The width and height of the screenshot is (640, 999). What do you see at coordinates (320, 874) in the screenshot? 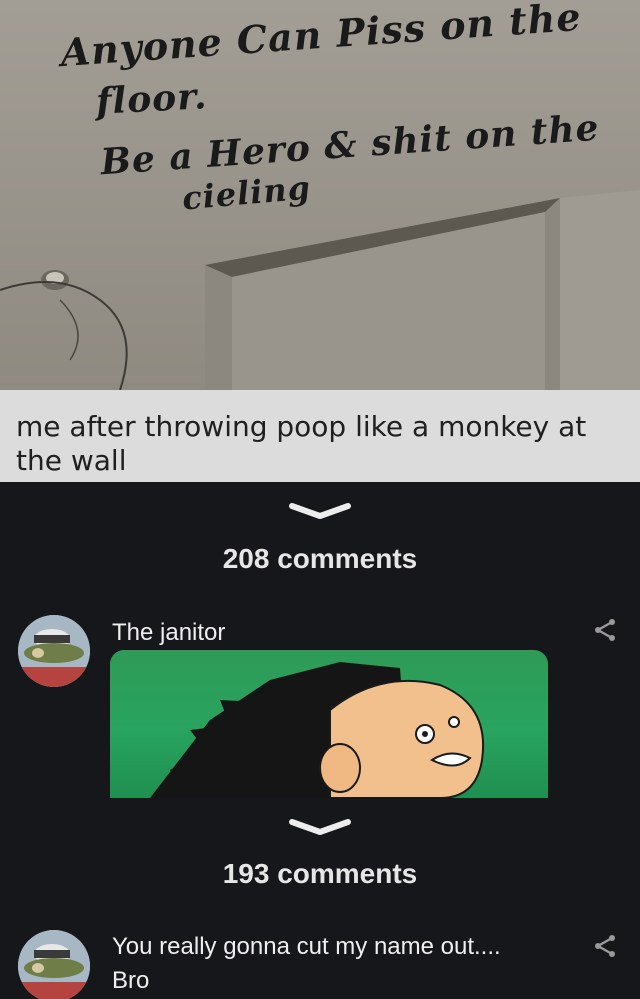
I see `comment-count: 193 comments` at bounding box center [320, 874].